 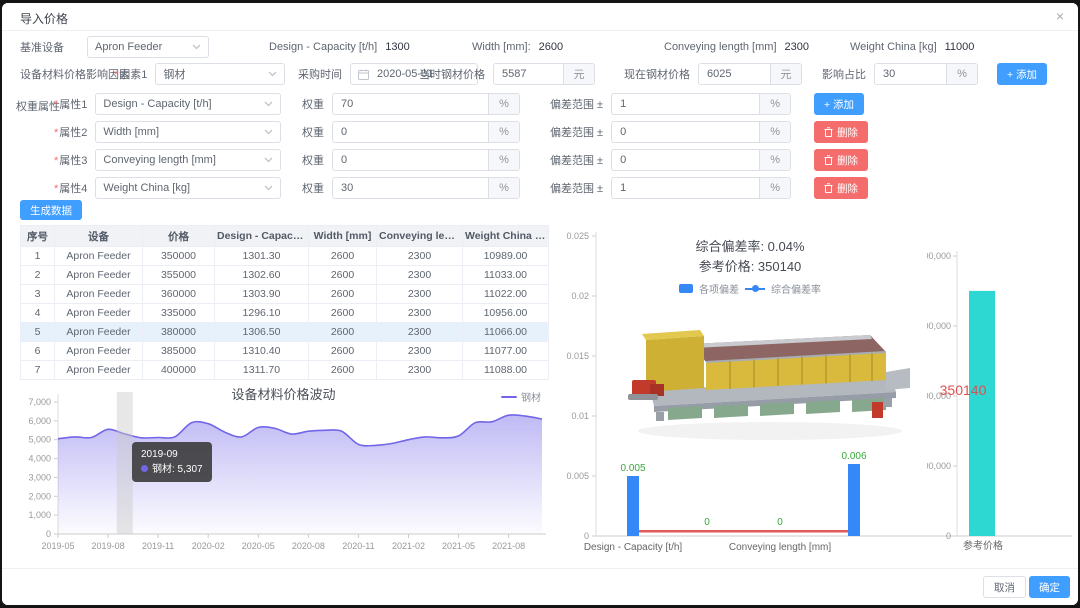 What do you see at coordinates (148, 47) in the screenshot?
I see `base-equipment-select: Apron Feeder` at bounding box center [148, 47].